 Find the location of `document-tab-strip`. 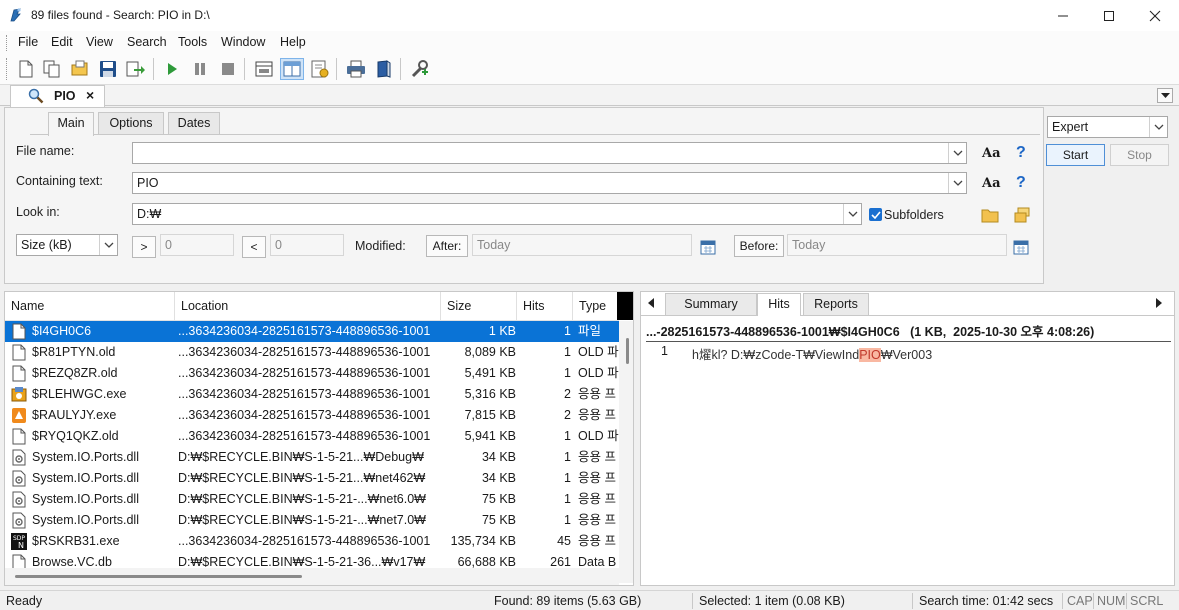

document-tab-strip is located at coordinates (589, 95).